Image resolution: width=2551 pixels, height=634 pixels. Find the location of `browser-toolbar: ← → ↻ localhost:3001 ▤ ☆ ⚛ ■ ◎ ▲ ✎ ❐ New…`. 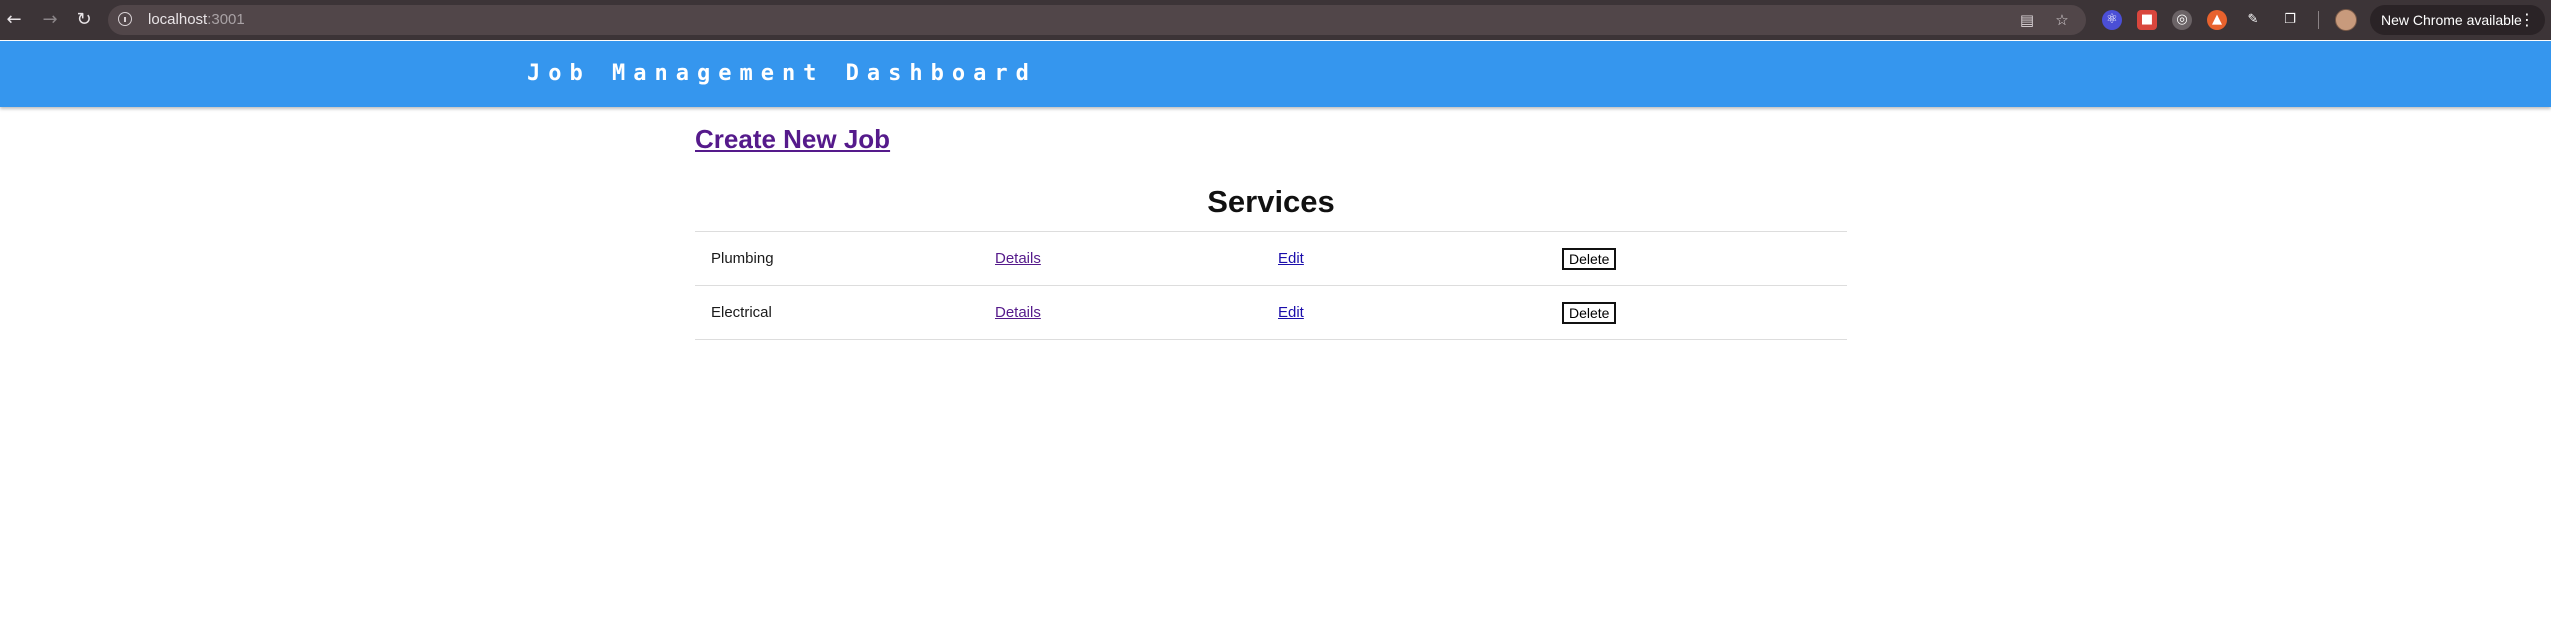

browser-toolbar: ← → ↻ localhost:3001 ▤ ☆ ⚛ ■ ◎ ▲ ✎ ❐ New… is located at coordinates (1275, 20).